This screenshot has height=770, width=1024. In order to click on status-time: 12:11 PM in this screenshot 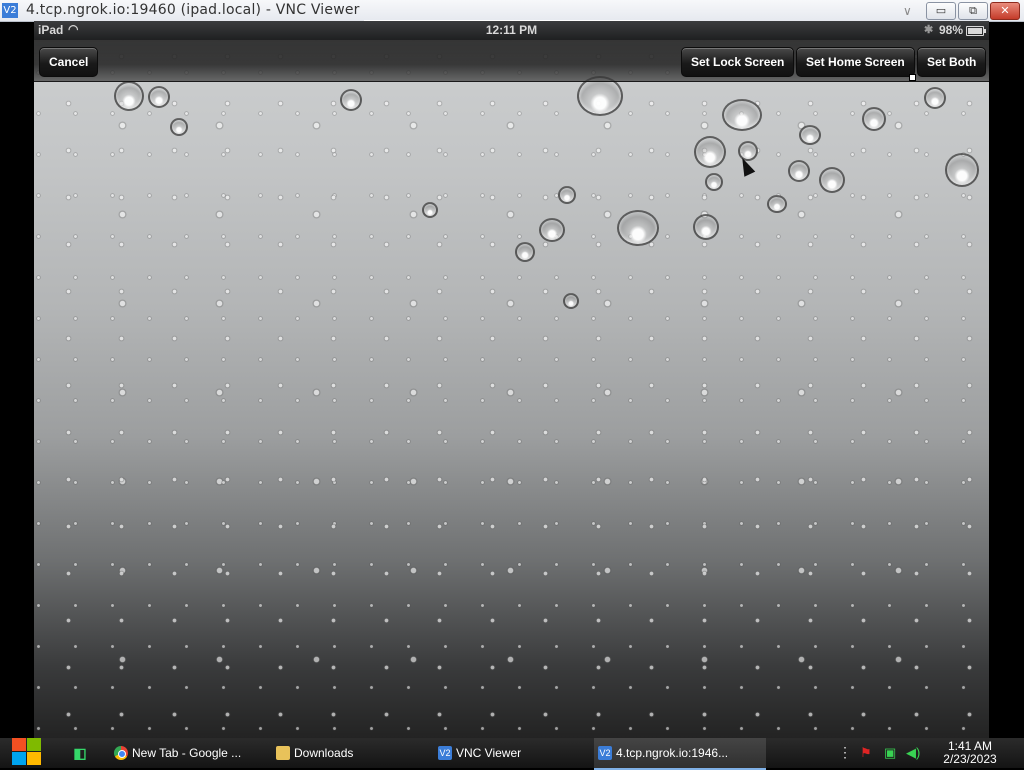, I will do `click(511, 30)`.